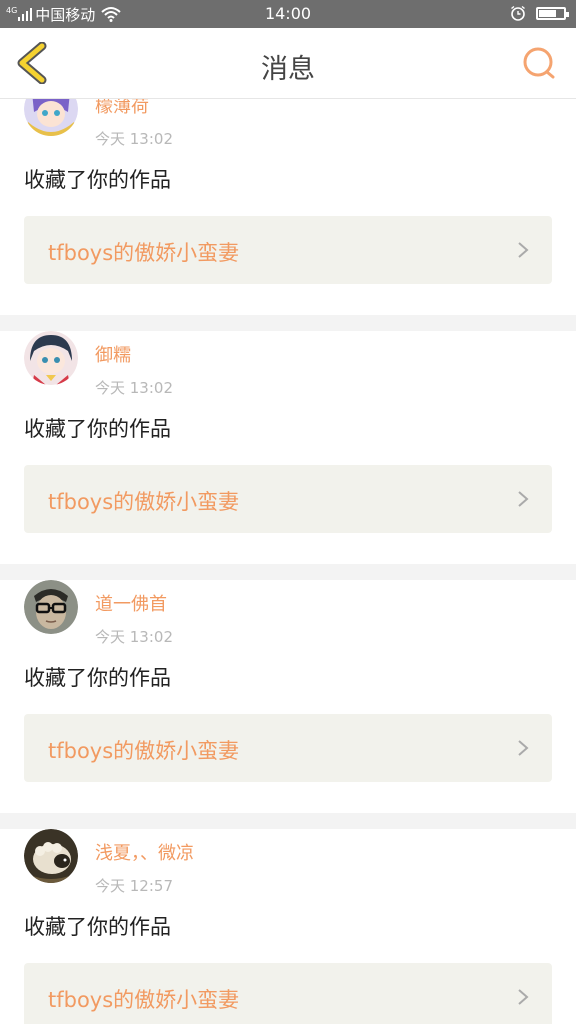 Image resolution: width=576 pixels, height=1024 pixels. What do you see at coordinates (134, 886) in the screenshot?
I see `notification-time: 今天 12:57` at bounding box center [134, 886].